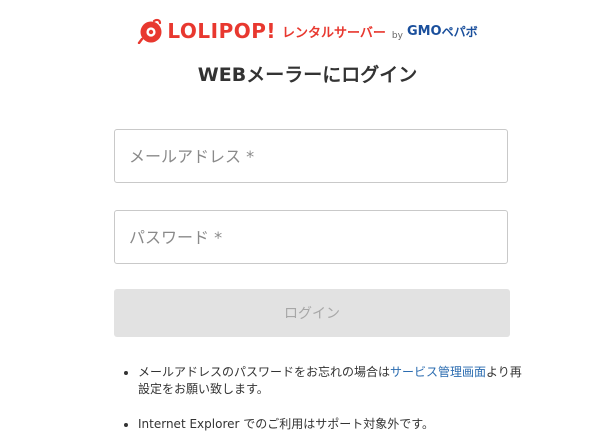  Describe the element at coordinates (311, 156) in the screenshot. I see `email-input` at that location.